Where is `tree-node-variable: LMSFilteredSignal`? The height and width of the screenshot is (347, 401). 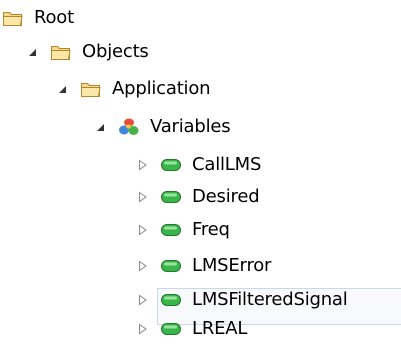
tree-node-variable: LMSFilteredSignal is located at coordinates (242, 300).